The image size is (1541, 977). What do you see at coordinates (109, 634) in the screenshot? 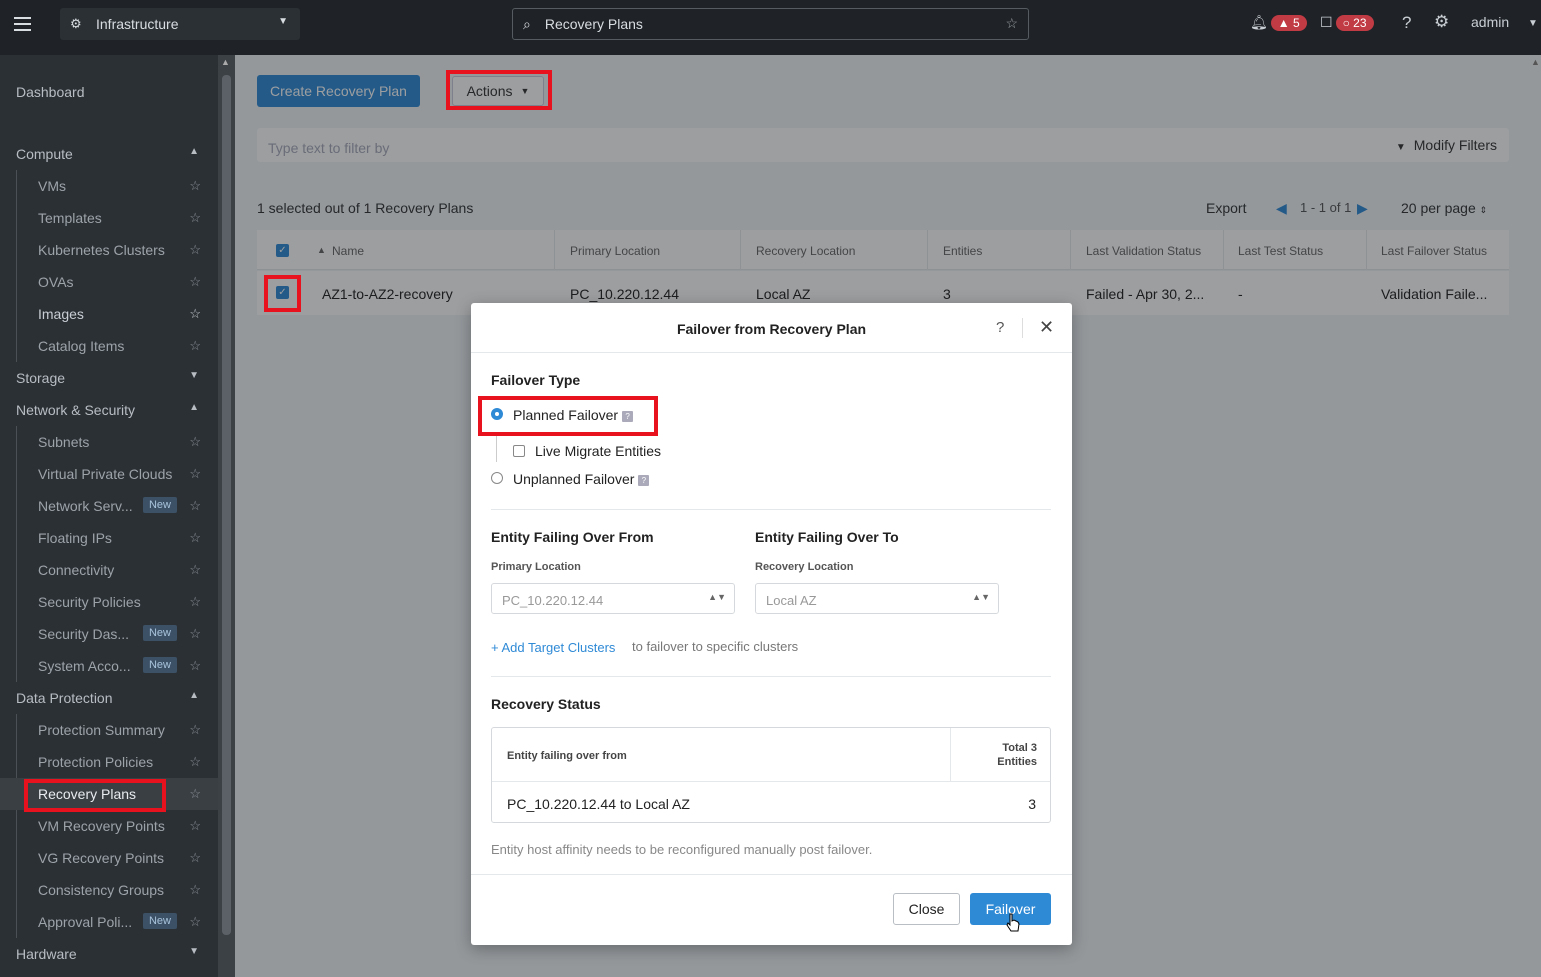
I see `sidebar-item-security-dashboard: Security Das... New ☆` at bounding box center [109, 634].